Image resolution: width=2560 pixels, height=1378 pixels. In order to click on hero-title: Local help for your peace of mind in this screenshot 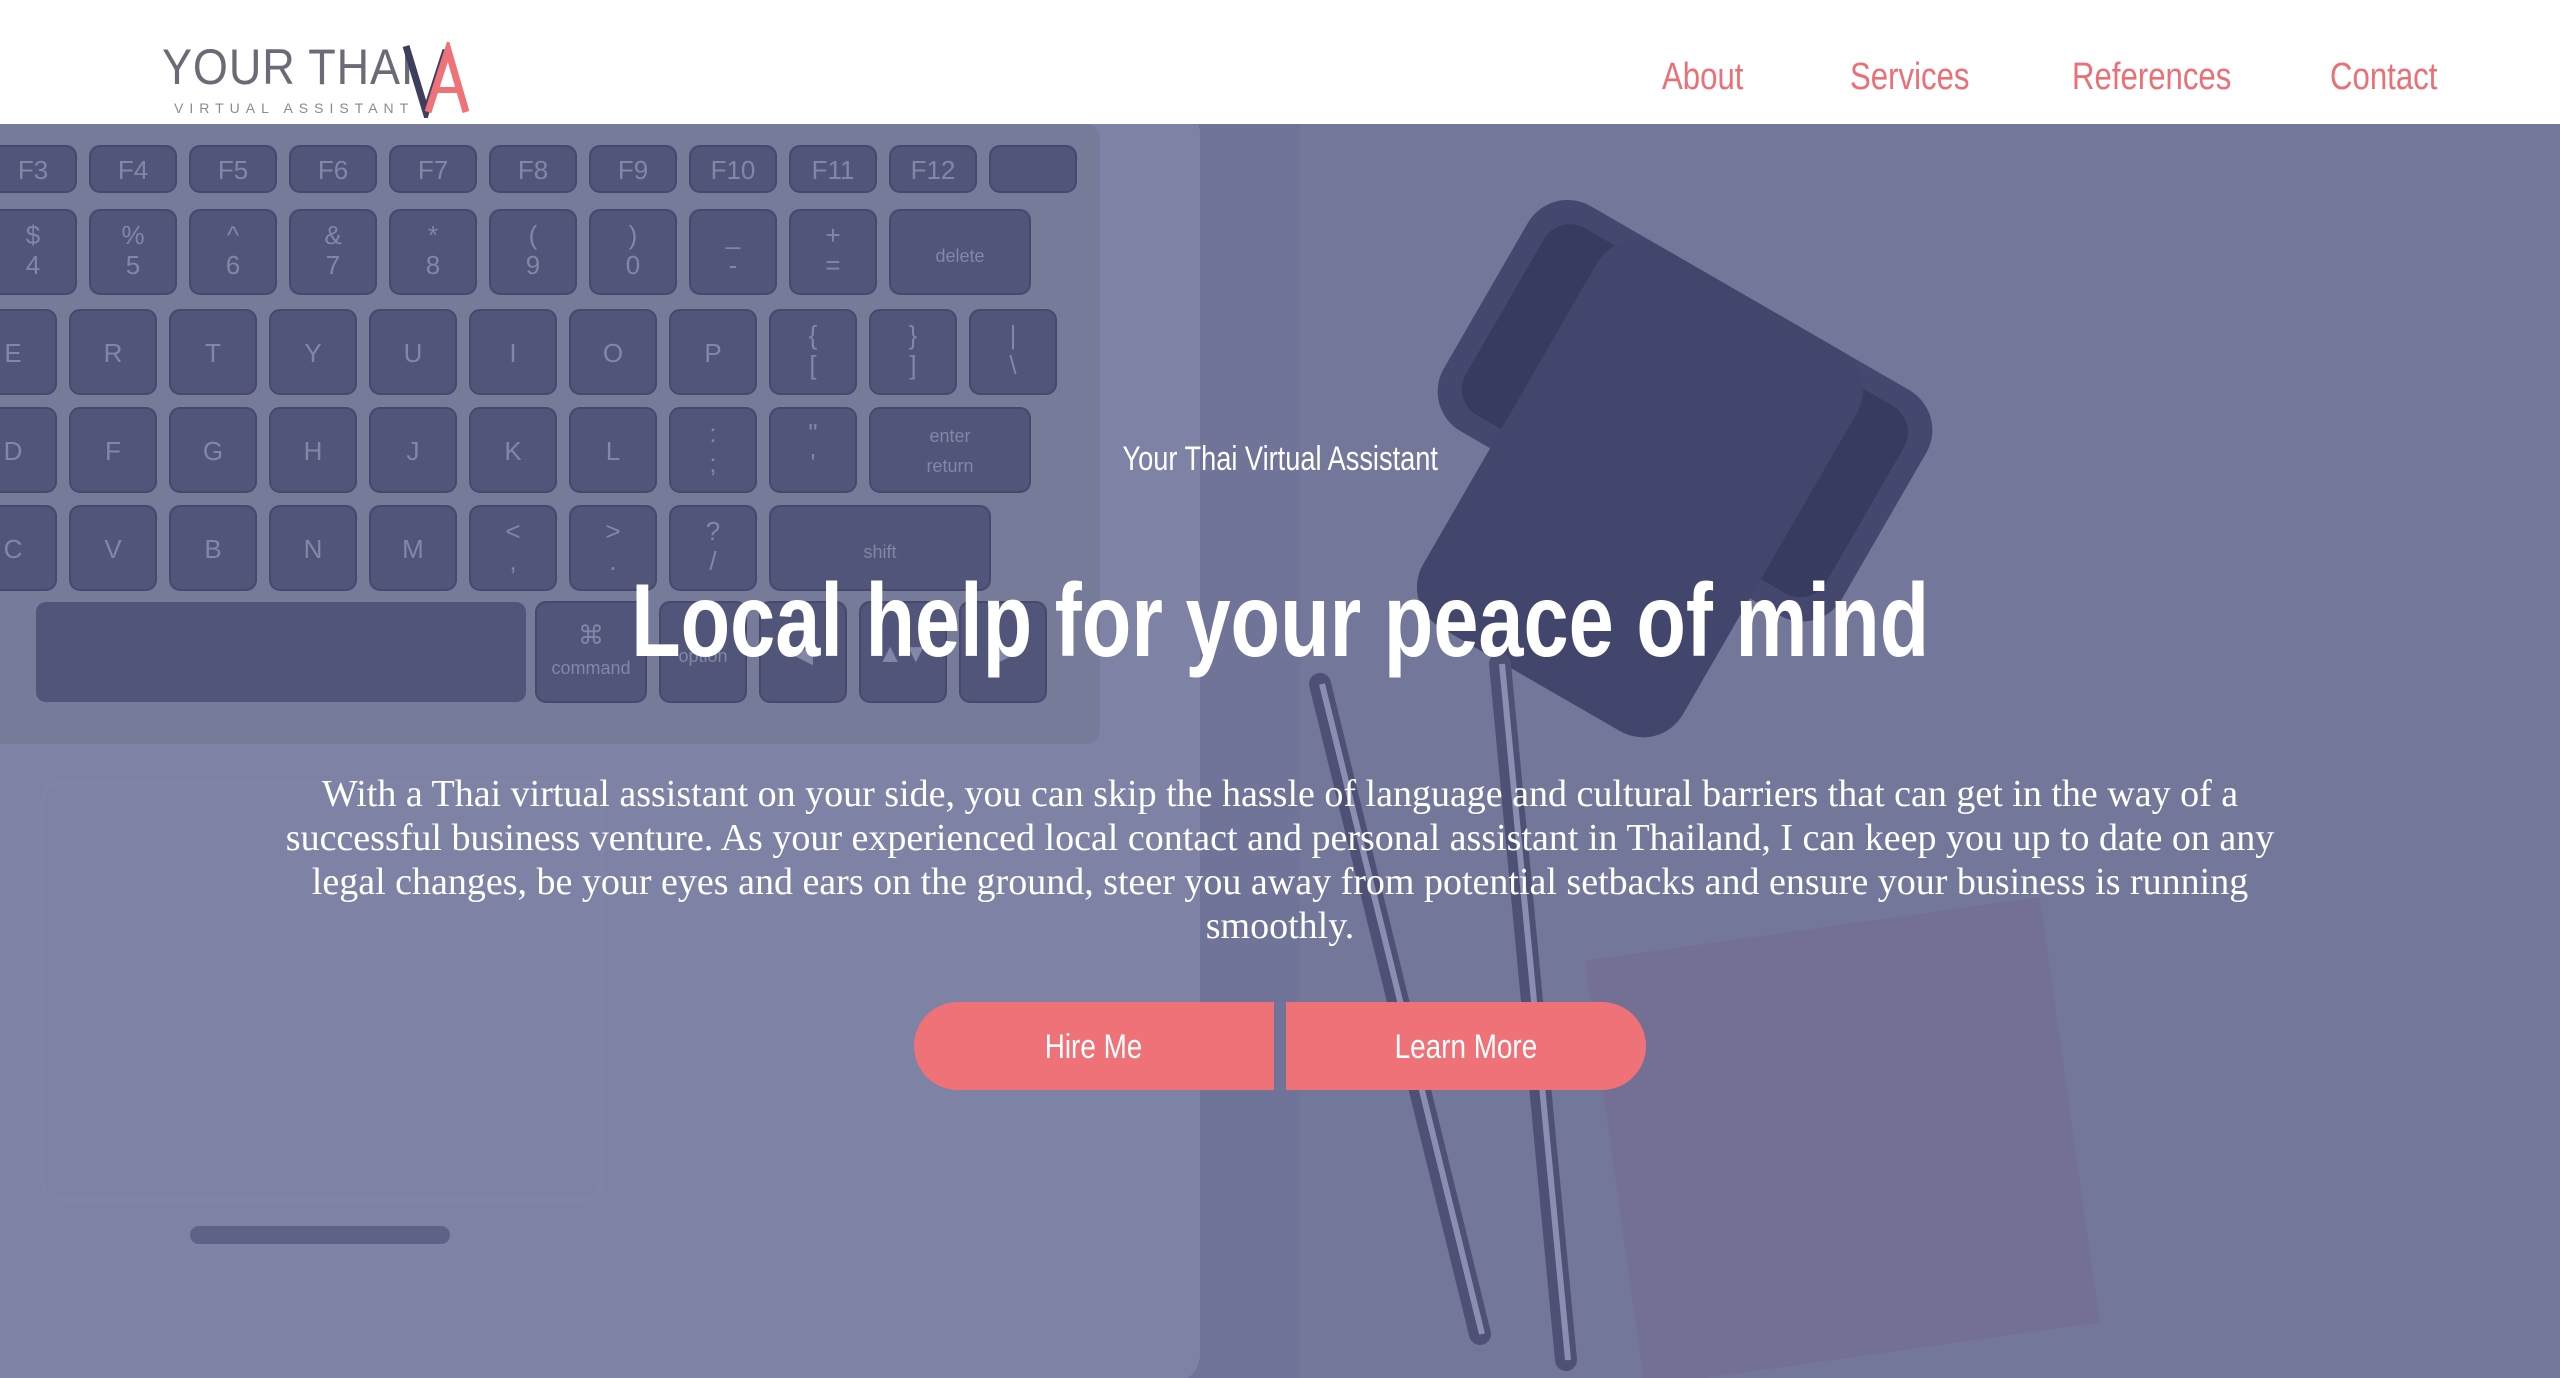, I will do `click(1280, 621)`.